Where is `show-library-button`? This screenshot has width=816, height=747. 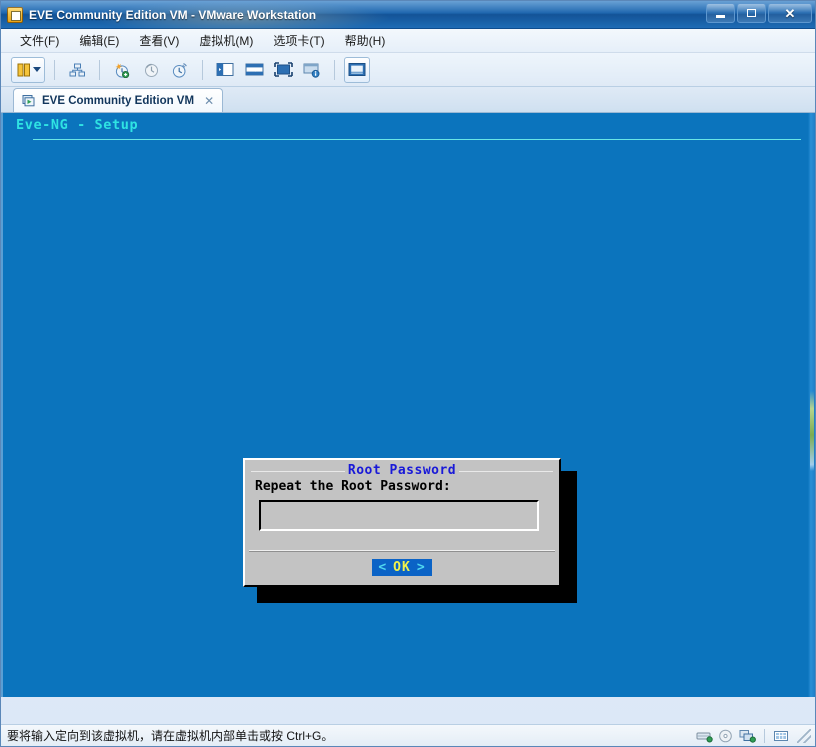
show-library-button is located at coordinates (225, 70).